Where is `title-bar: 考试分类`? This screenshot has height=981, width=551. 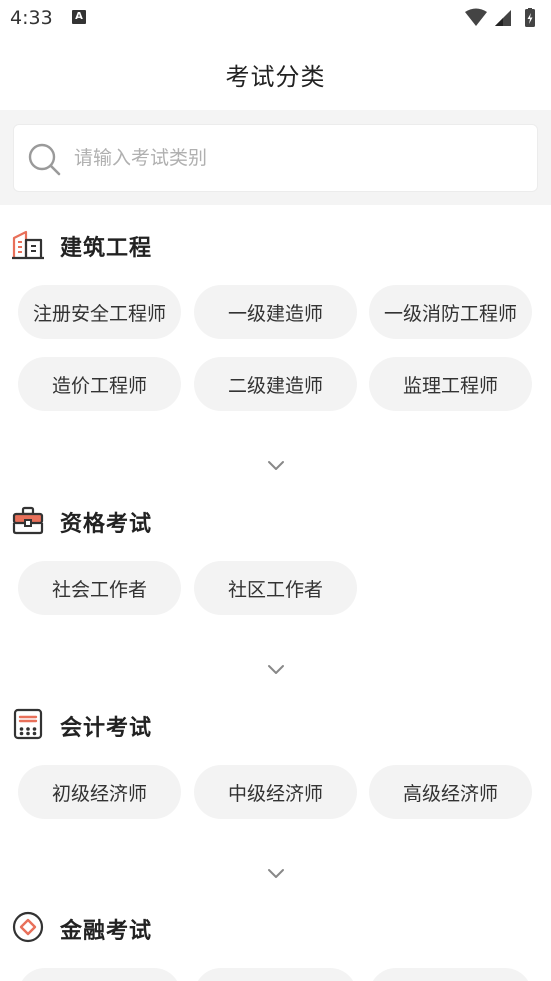 title-bar: 考试分类 is located at coordinates (275, 74).